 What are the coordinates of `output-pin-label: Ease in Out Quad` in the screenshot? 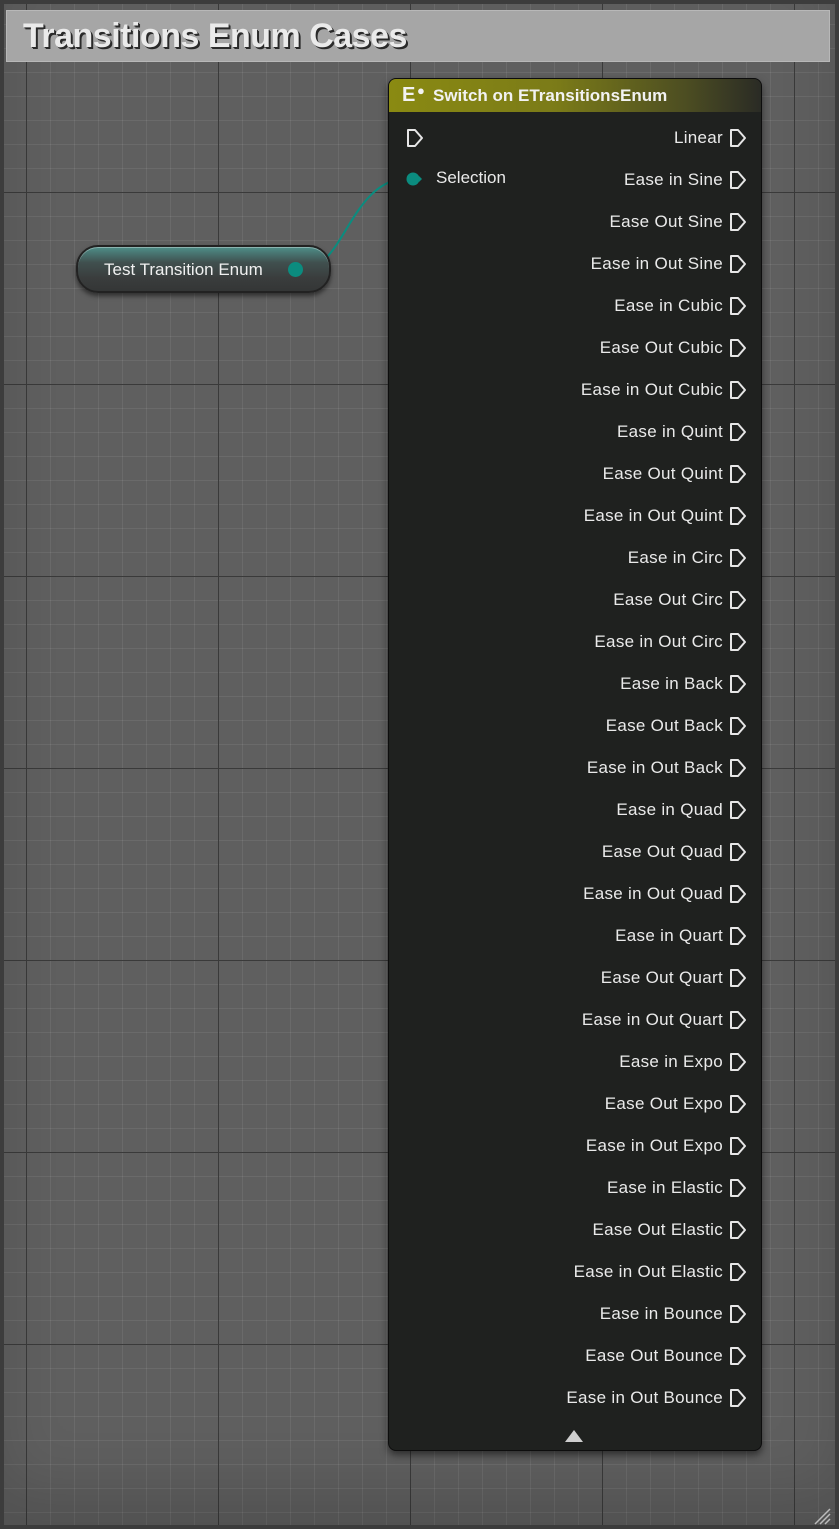 It's located at (653, 893).